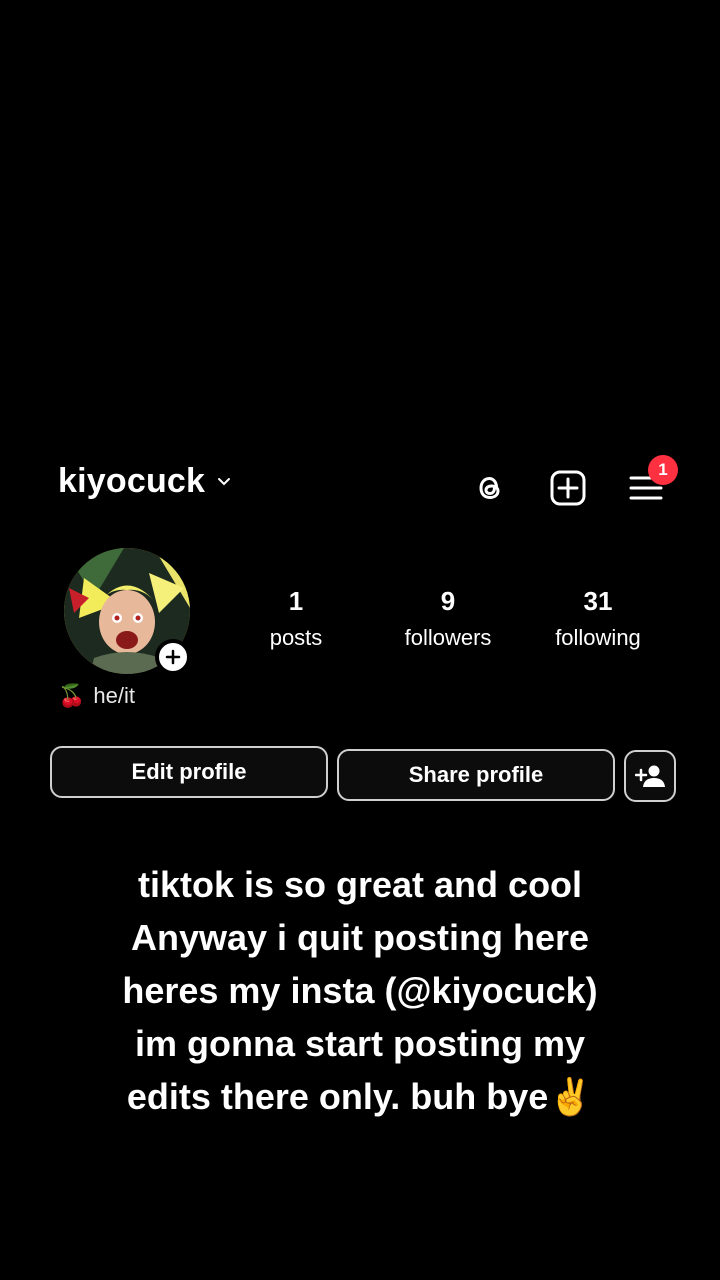  I want to click on following-count: 31, so click(598, 601).